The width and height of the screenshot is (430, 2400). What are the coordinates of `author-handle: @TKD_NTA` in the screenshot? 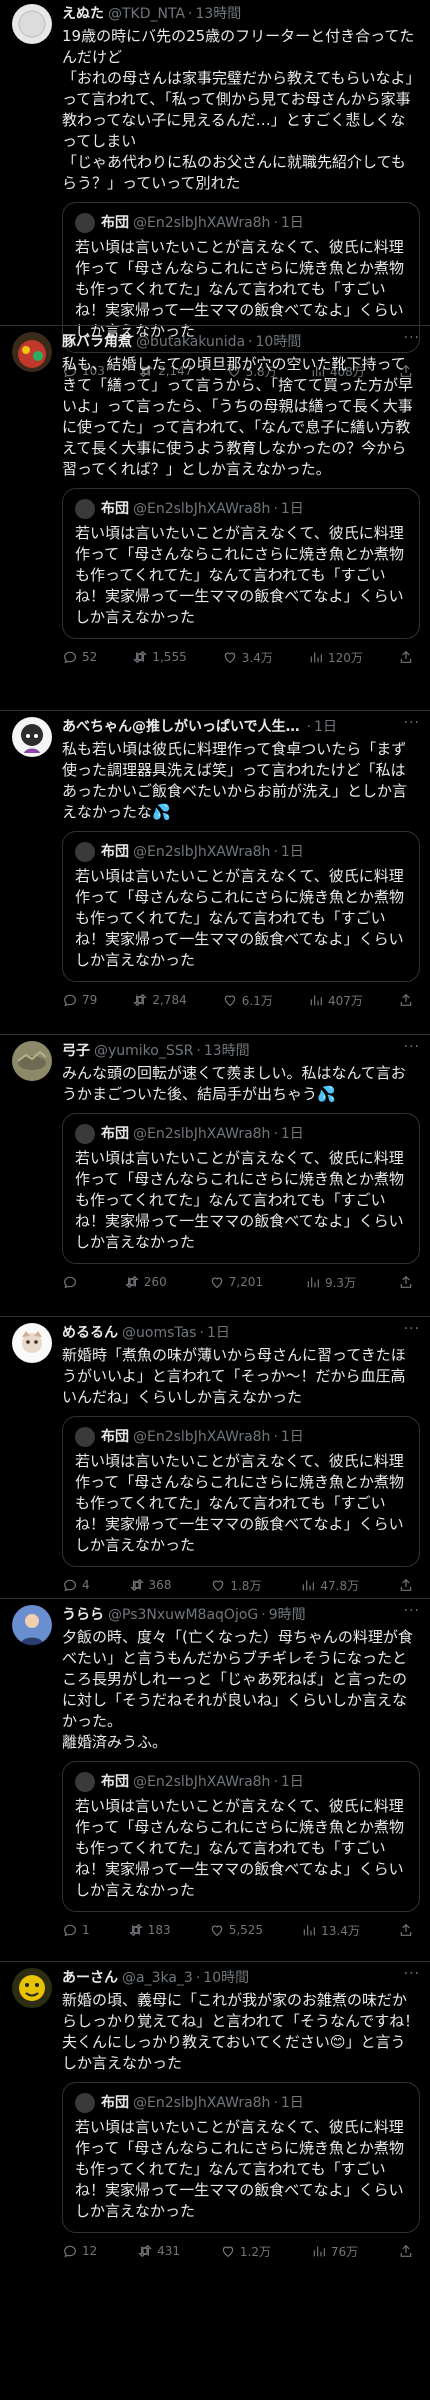 It's located at (146, 14).